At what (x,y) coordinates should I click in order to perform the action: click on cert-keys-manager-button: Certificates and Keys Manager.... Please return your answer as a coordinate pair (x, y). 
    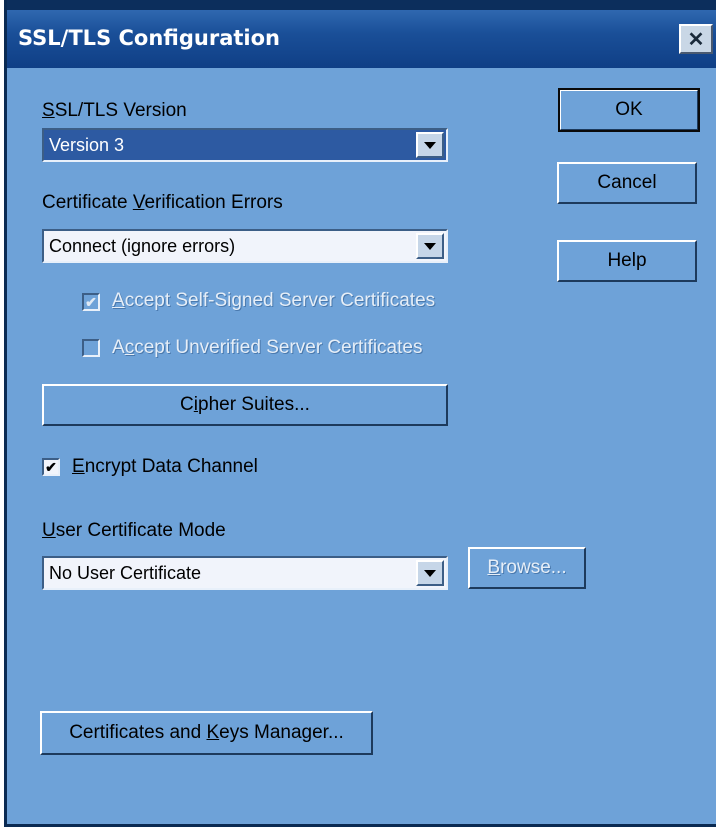
    Looking at the image, I should click on (206, 733).